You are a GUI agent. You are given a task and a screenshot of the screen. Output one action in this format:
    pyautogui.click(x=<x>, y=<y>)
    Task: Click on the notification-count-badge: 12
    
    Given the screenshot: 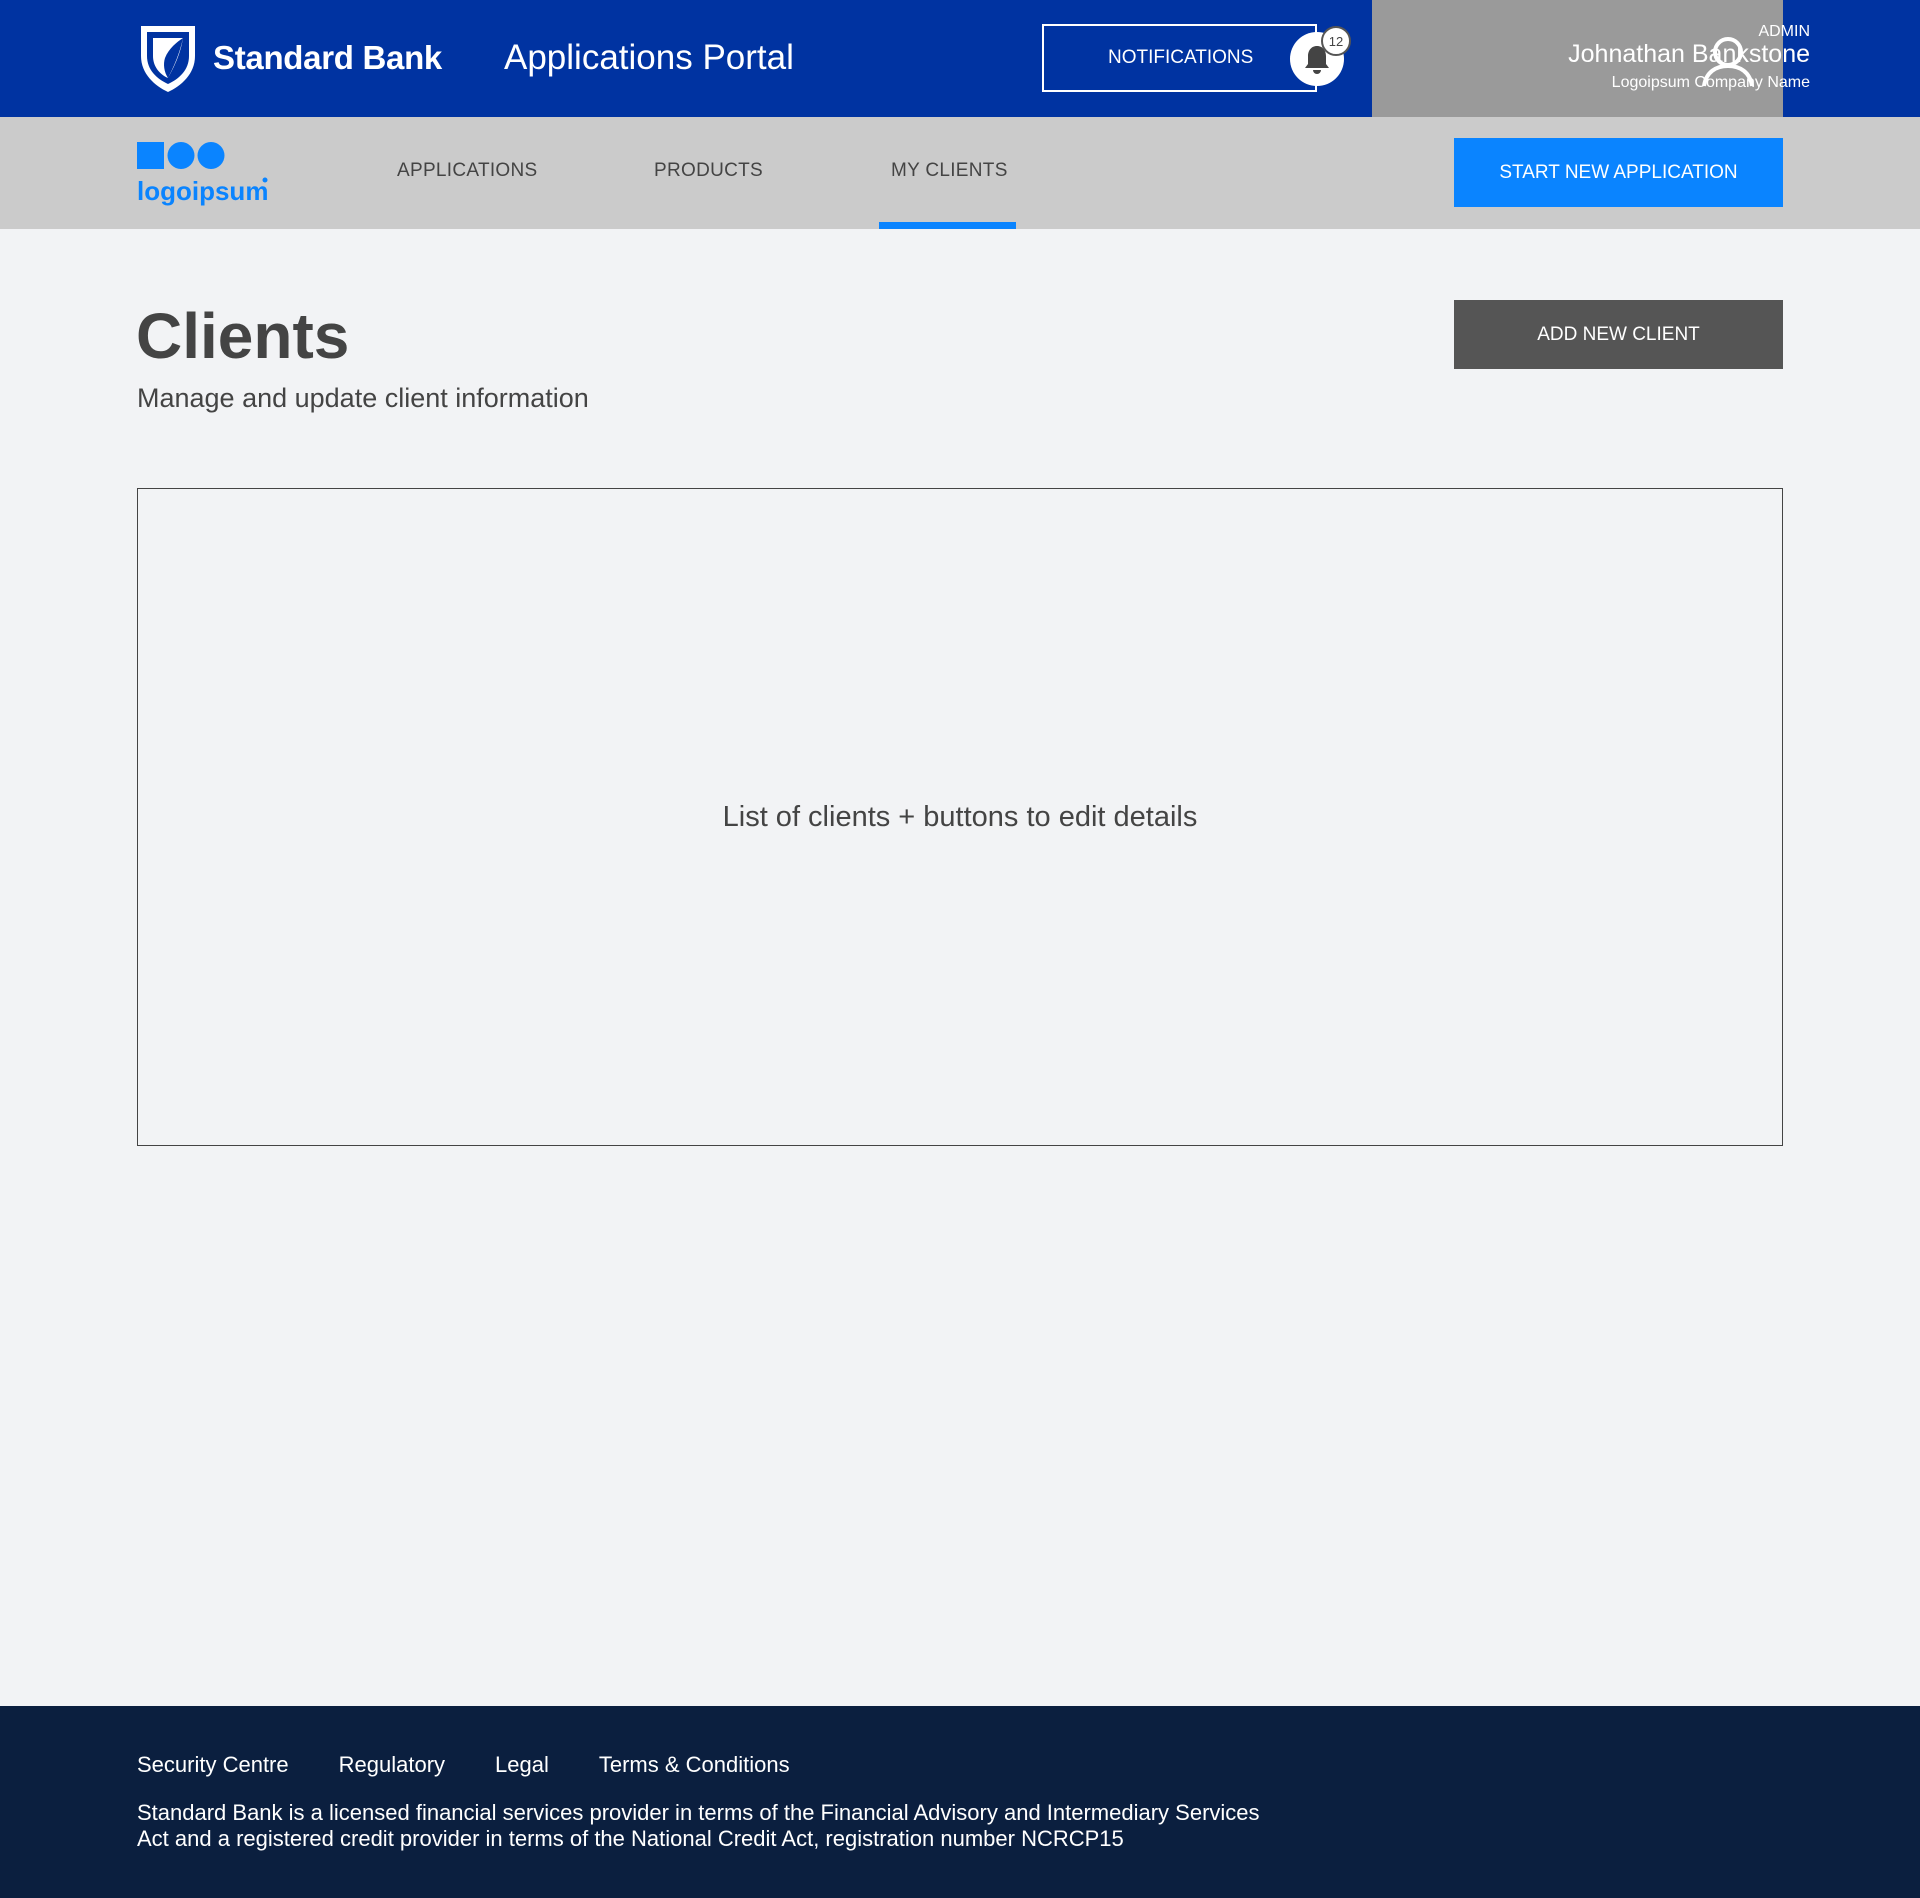 What is the action you would take?
    pyautogui.click(x=1336, y=41)
    